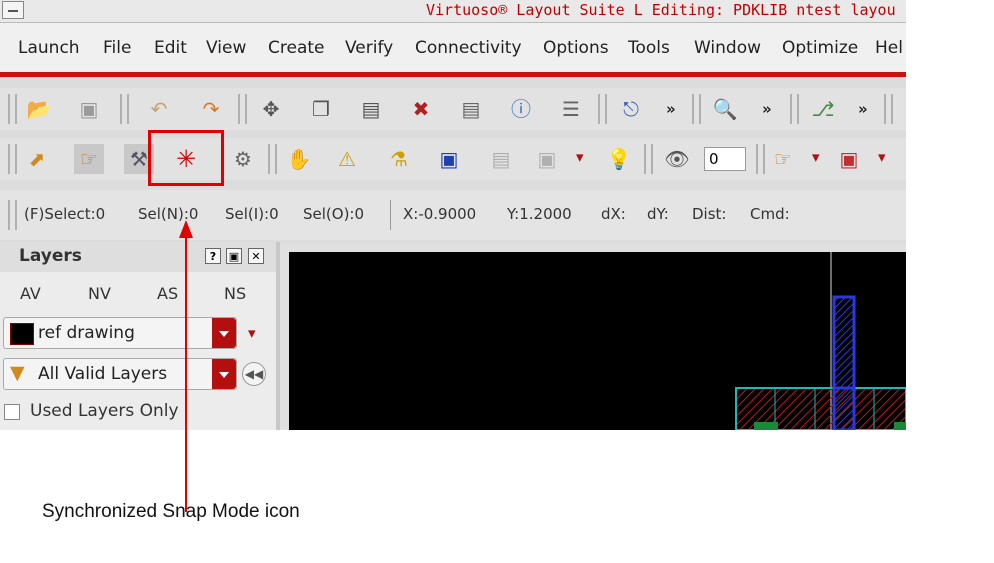 The image size is (994, 563). What do you see at coordinates (235, 293) in the screenshot?
I see `tab-ns: NS` at bounding box center [235, 293].